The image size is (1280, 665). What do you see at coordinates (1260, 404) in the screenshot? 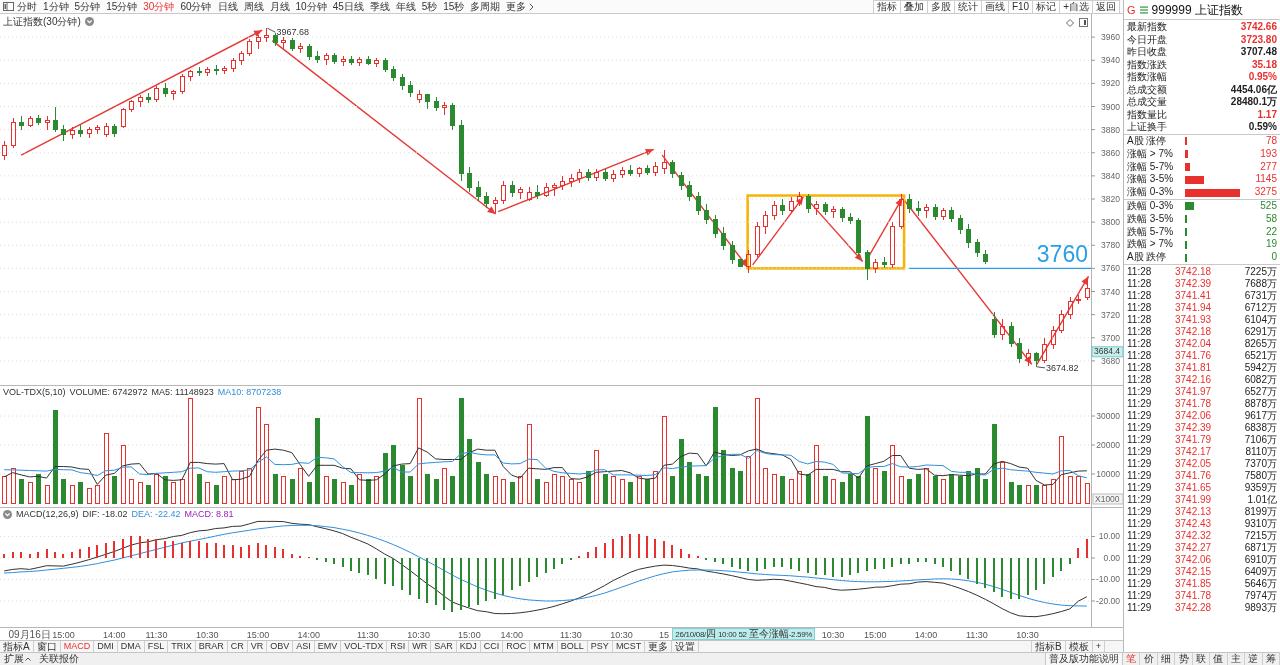
I see `tick-volume: 8878万` at bounding box center [1260, 404].